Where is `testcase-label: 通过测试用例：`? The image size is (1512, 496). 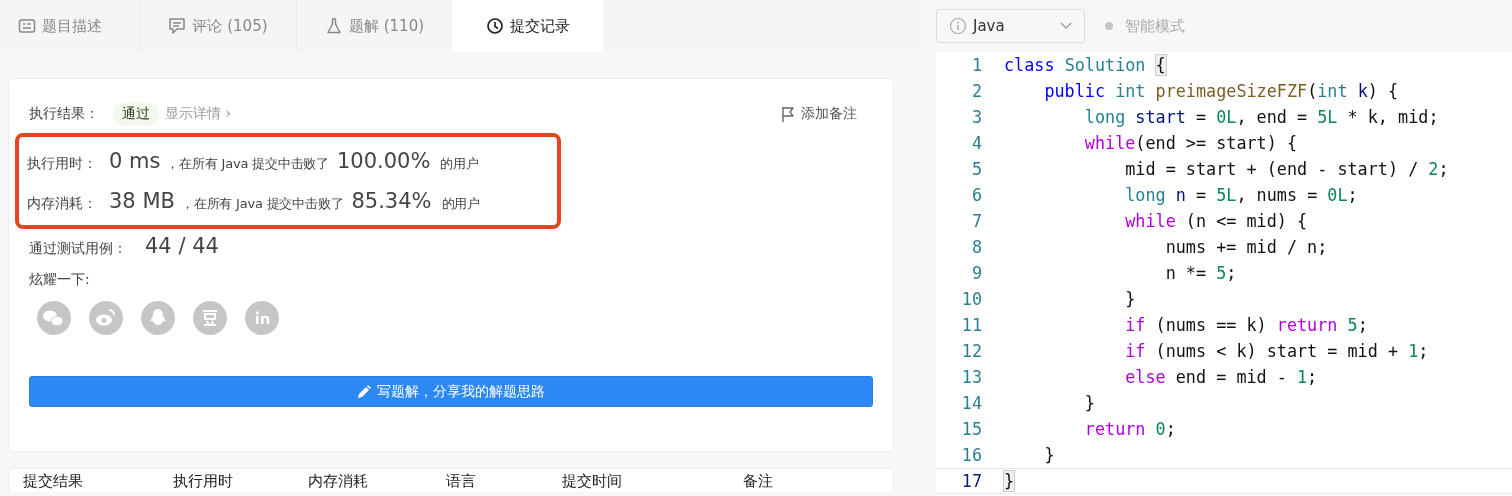
testcase-label: 通过测试用例： is located at coordinates (78, 248).